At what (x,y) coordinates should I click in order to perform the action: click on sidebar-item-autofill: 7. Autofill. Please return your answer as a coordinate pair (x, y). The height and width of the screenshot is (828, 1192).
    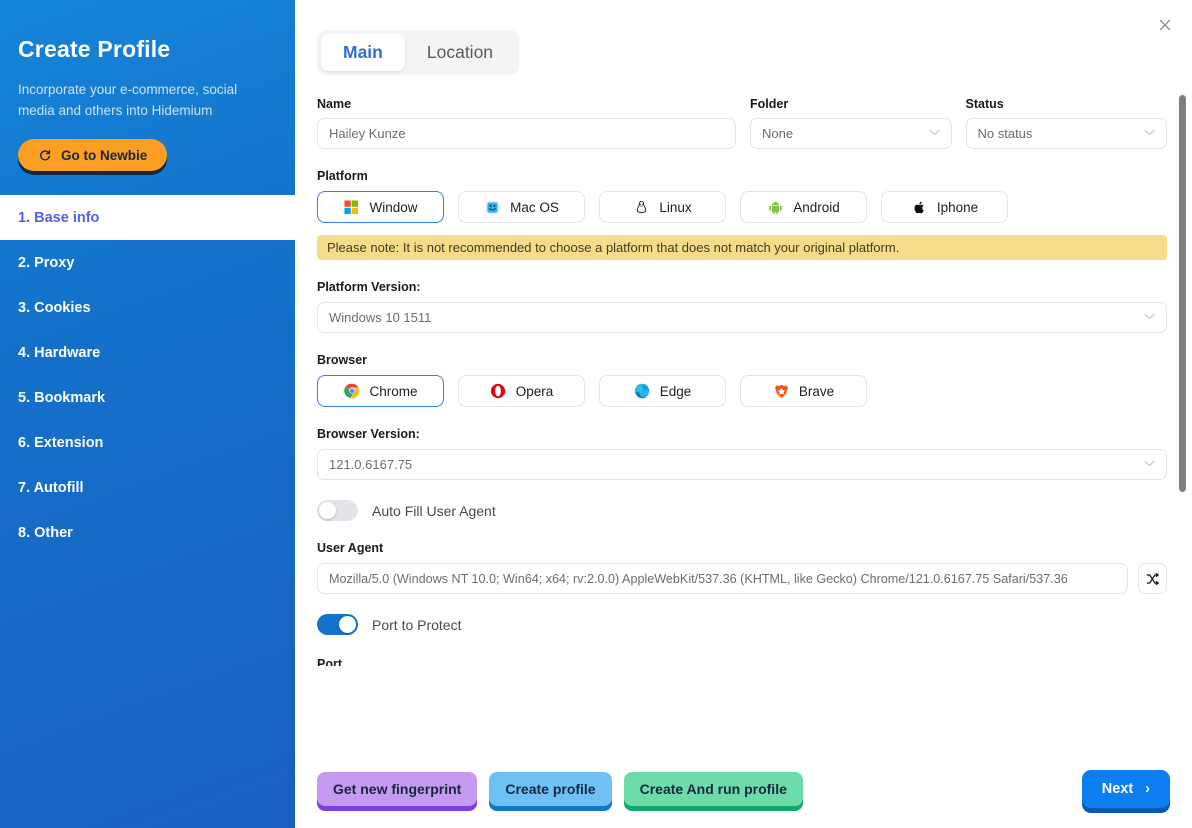
    Looking at the image, I should click on (147, 487).